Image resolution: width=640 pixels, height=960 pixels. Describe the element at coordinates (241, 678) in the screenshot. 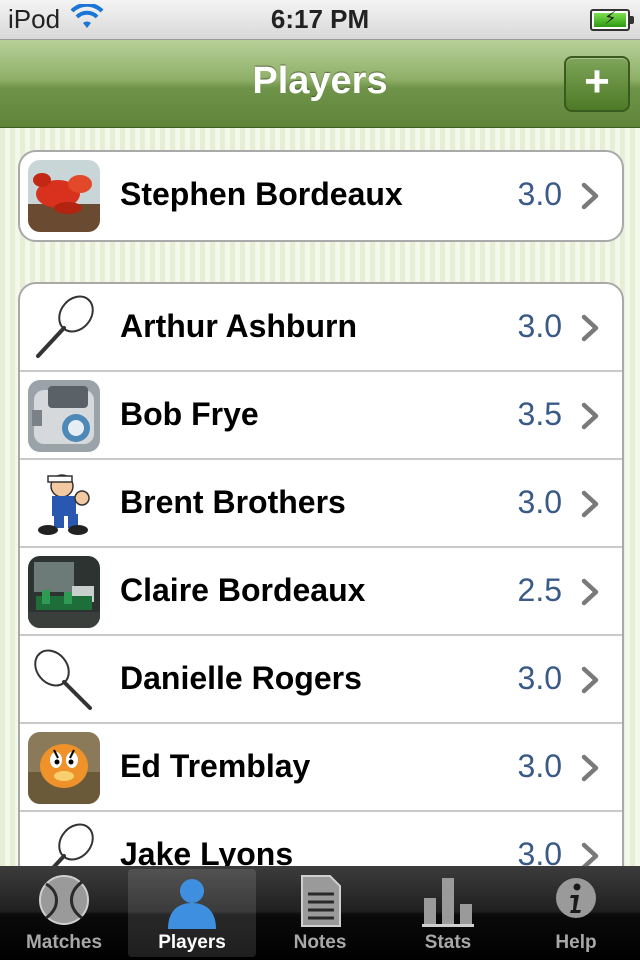

I see `player-name: Danielle Rogers` at that location.